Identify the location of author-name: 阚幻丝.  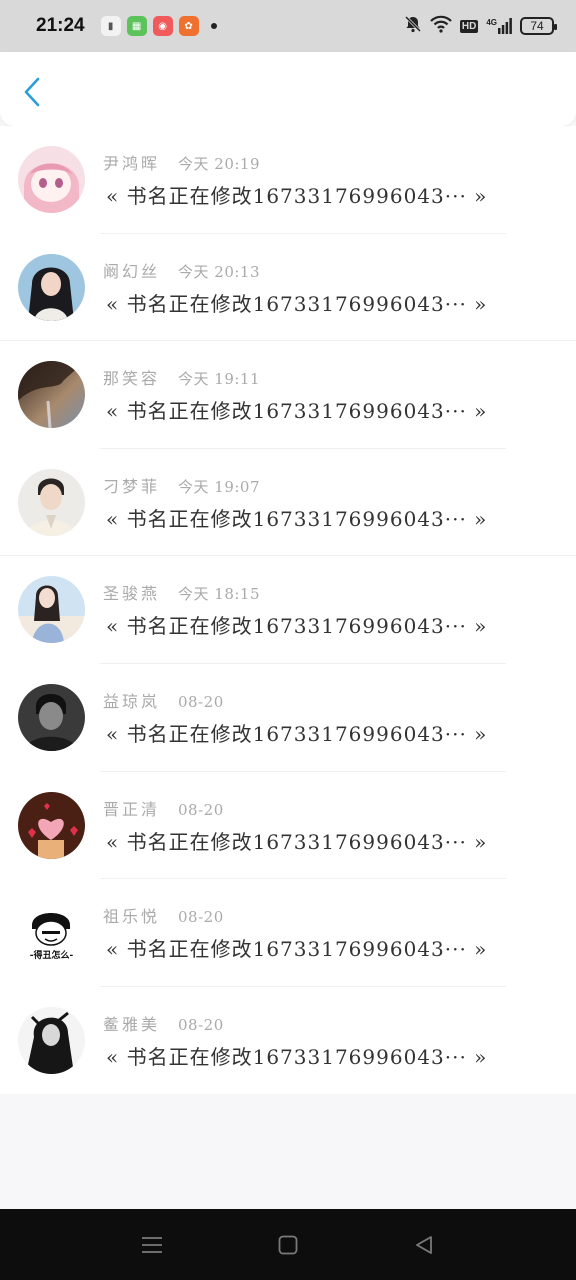
(132, 271).